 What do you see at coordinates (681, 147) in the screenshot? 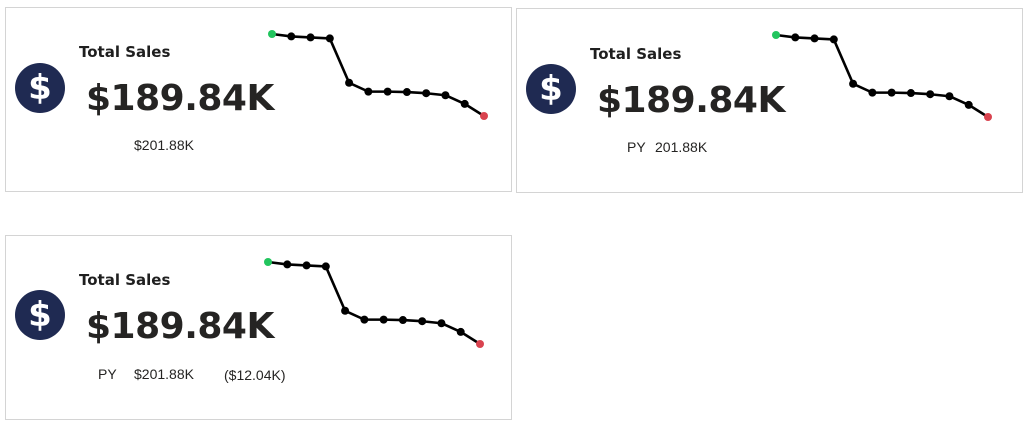
I see `py-value: 201.88K` at bounding box center [681, 147].